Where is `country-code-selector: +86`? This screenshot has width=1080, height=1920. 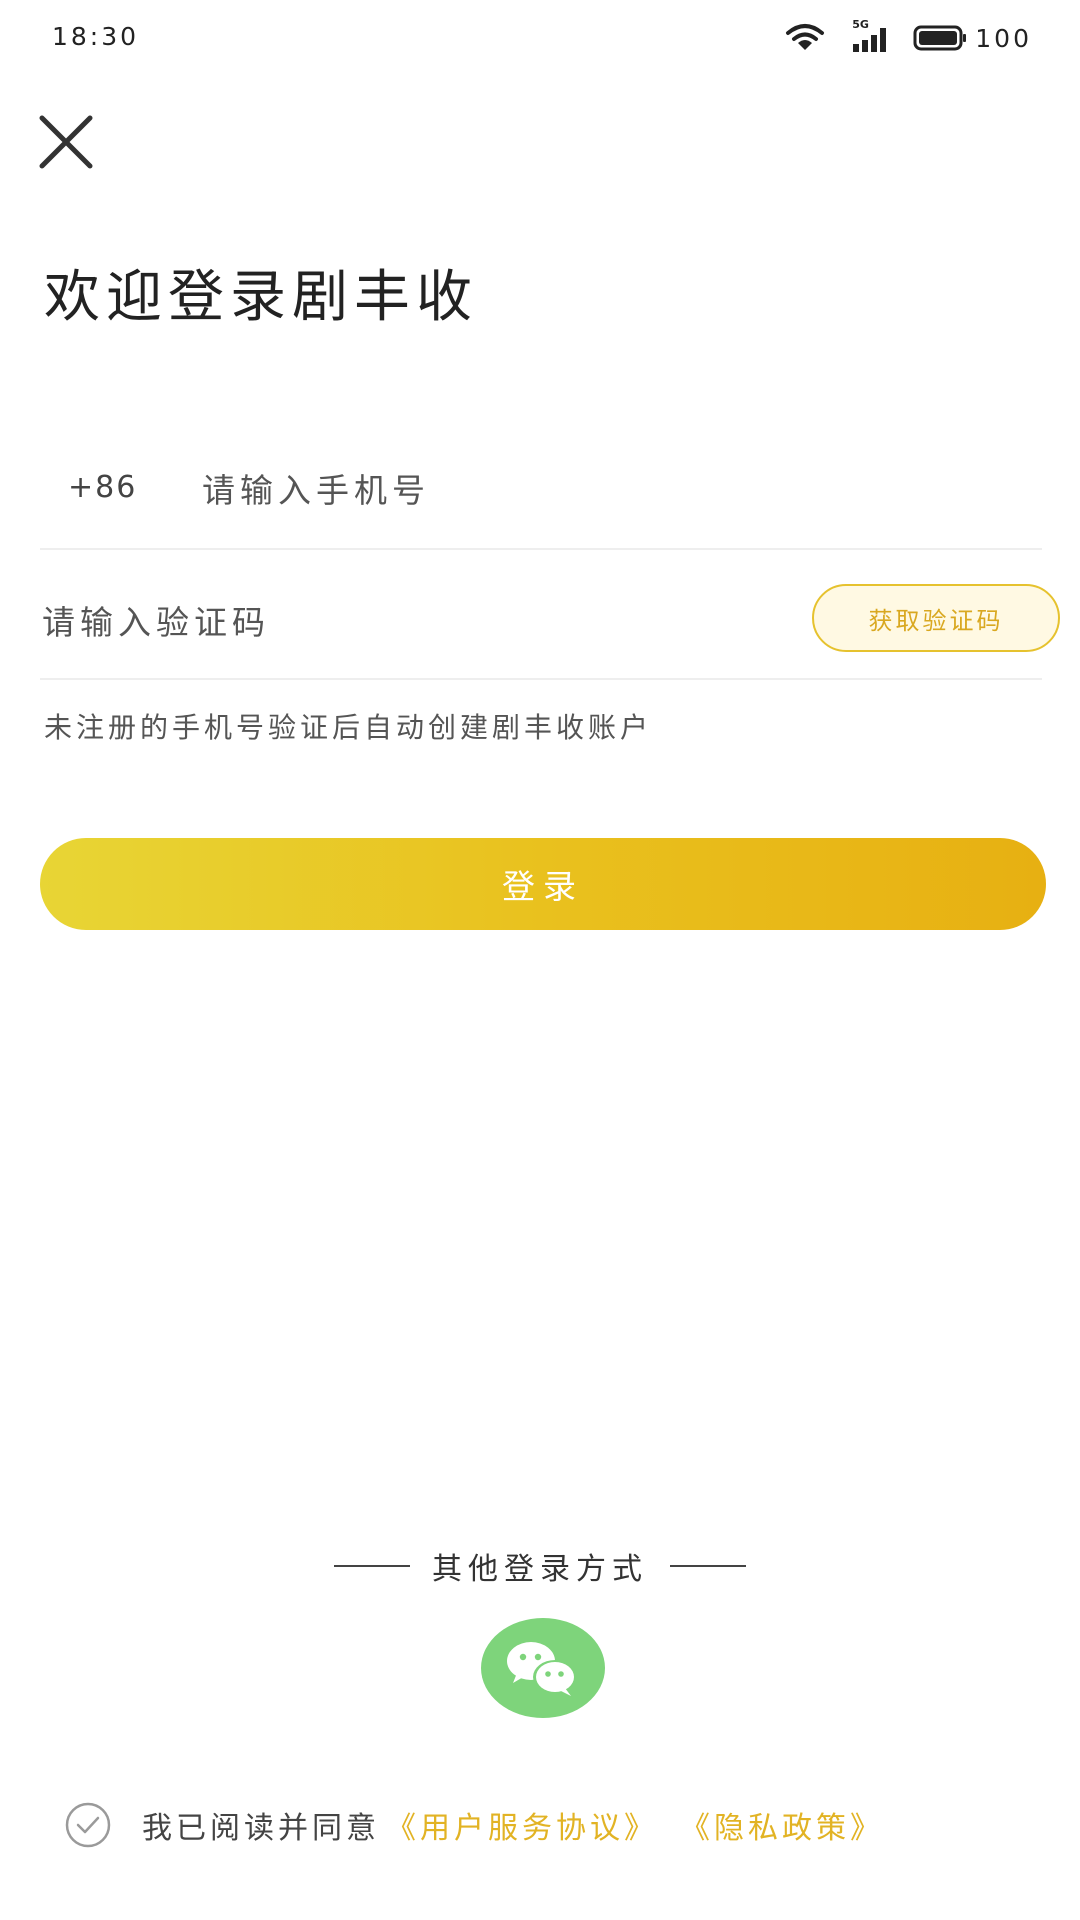
country-code-selector: +86 is located at coordinates (102, 487).